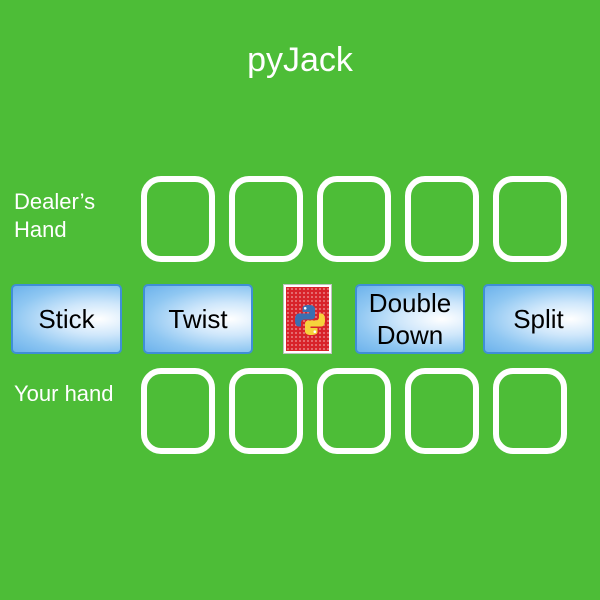  Describe the element at coordinates (410, 303) in the screenshot. I see `double-down-line1: Double` at that location.